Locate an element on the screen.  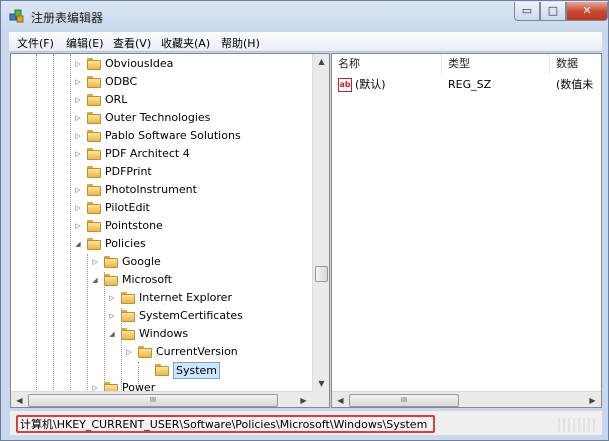
scroll-down-arrow-icon: ▼ is located at coordinates (321, 383).